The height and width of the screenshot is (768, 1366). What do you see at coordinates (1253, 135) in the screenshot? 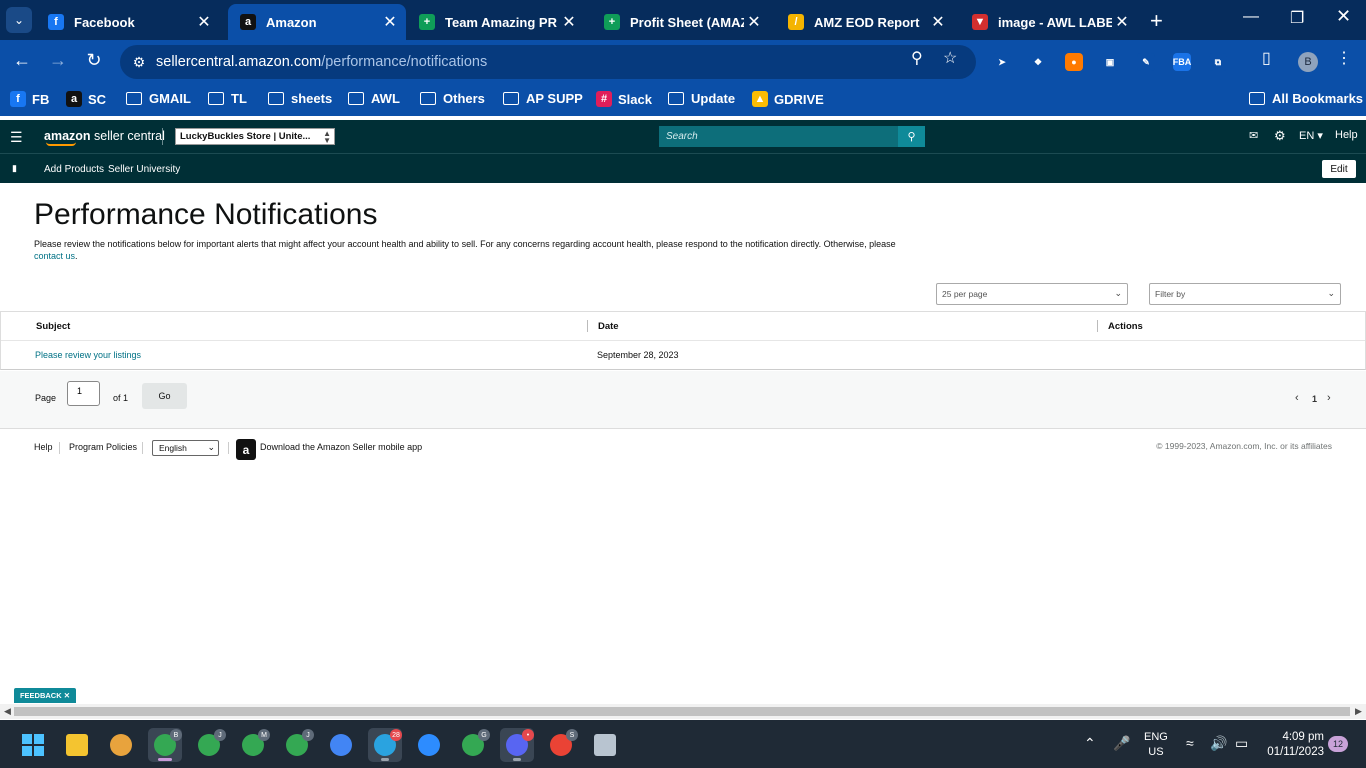
I see `mail-icon: ✉` at bounding box center [1253, 135].